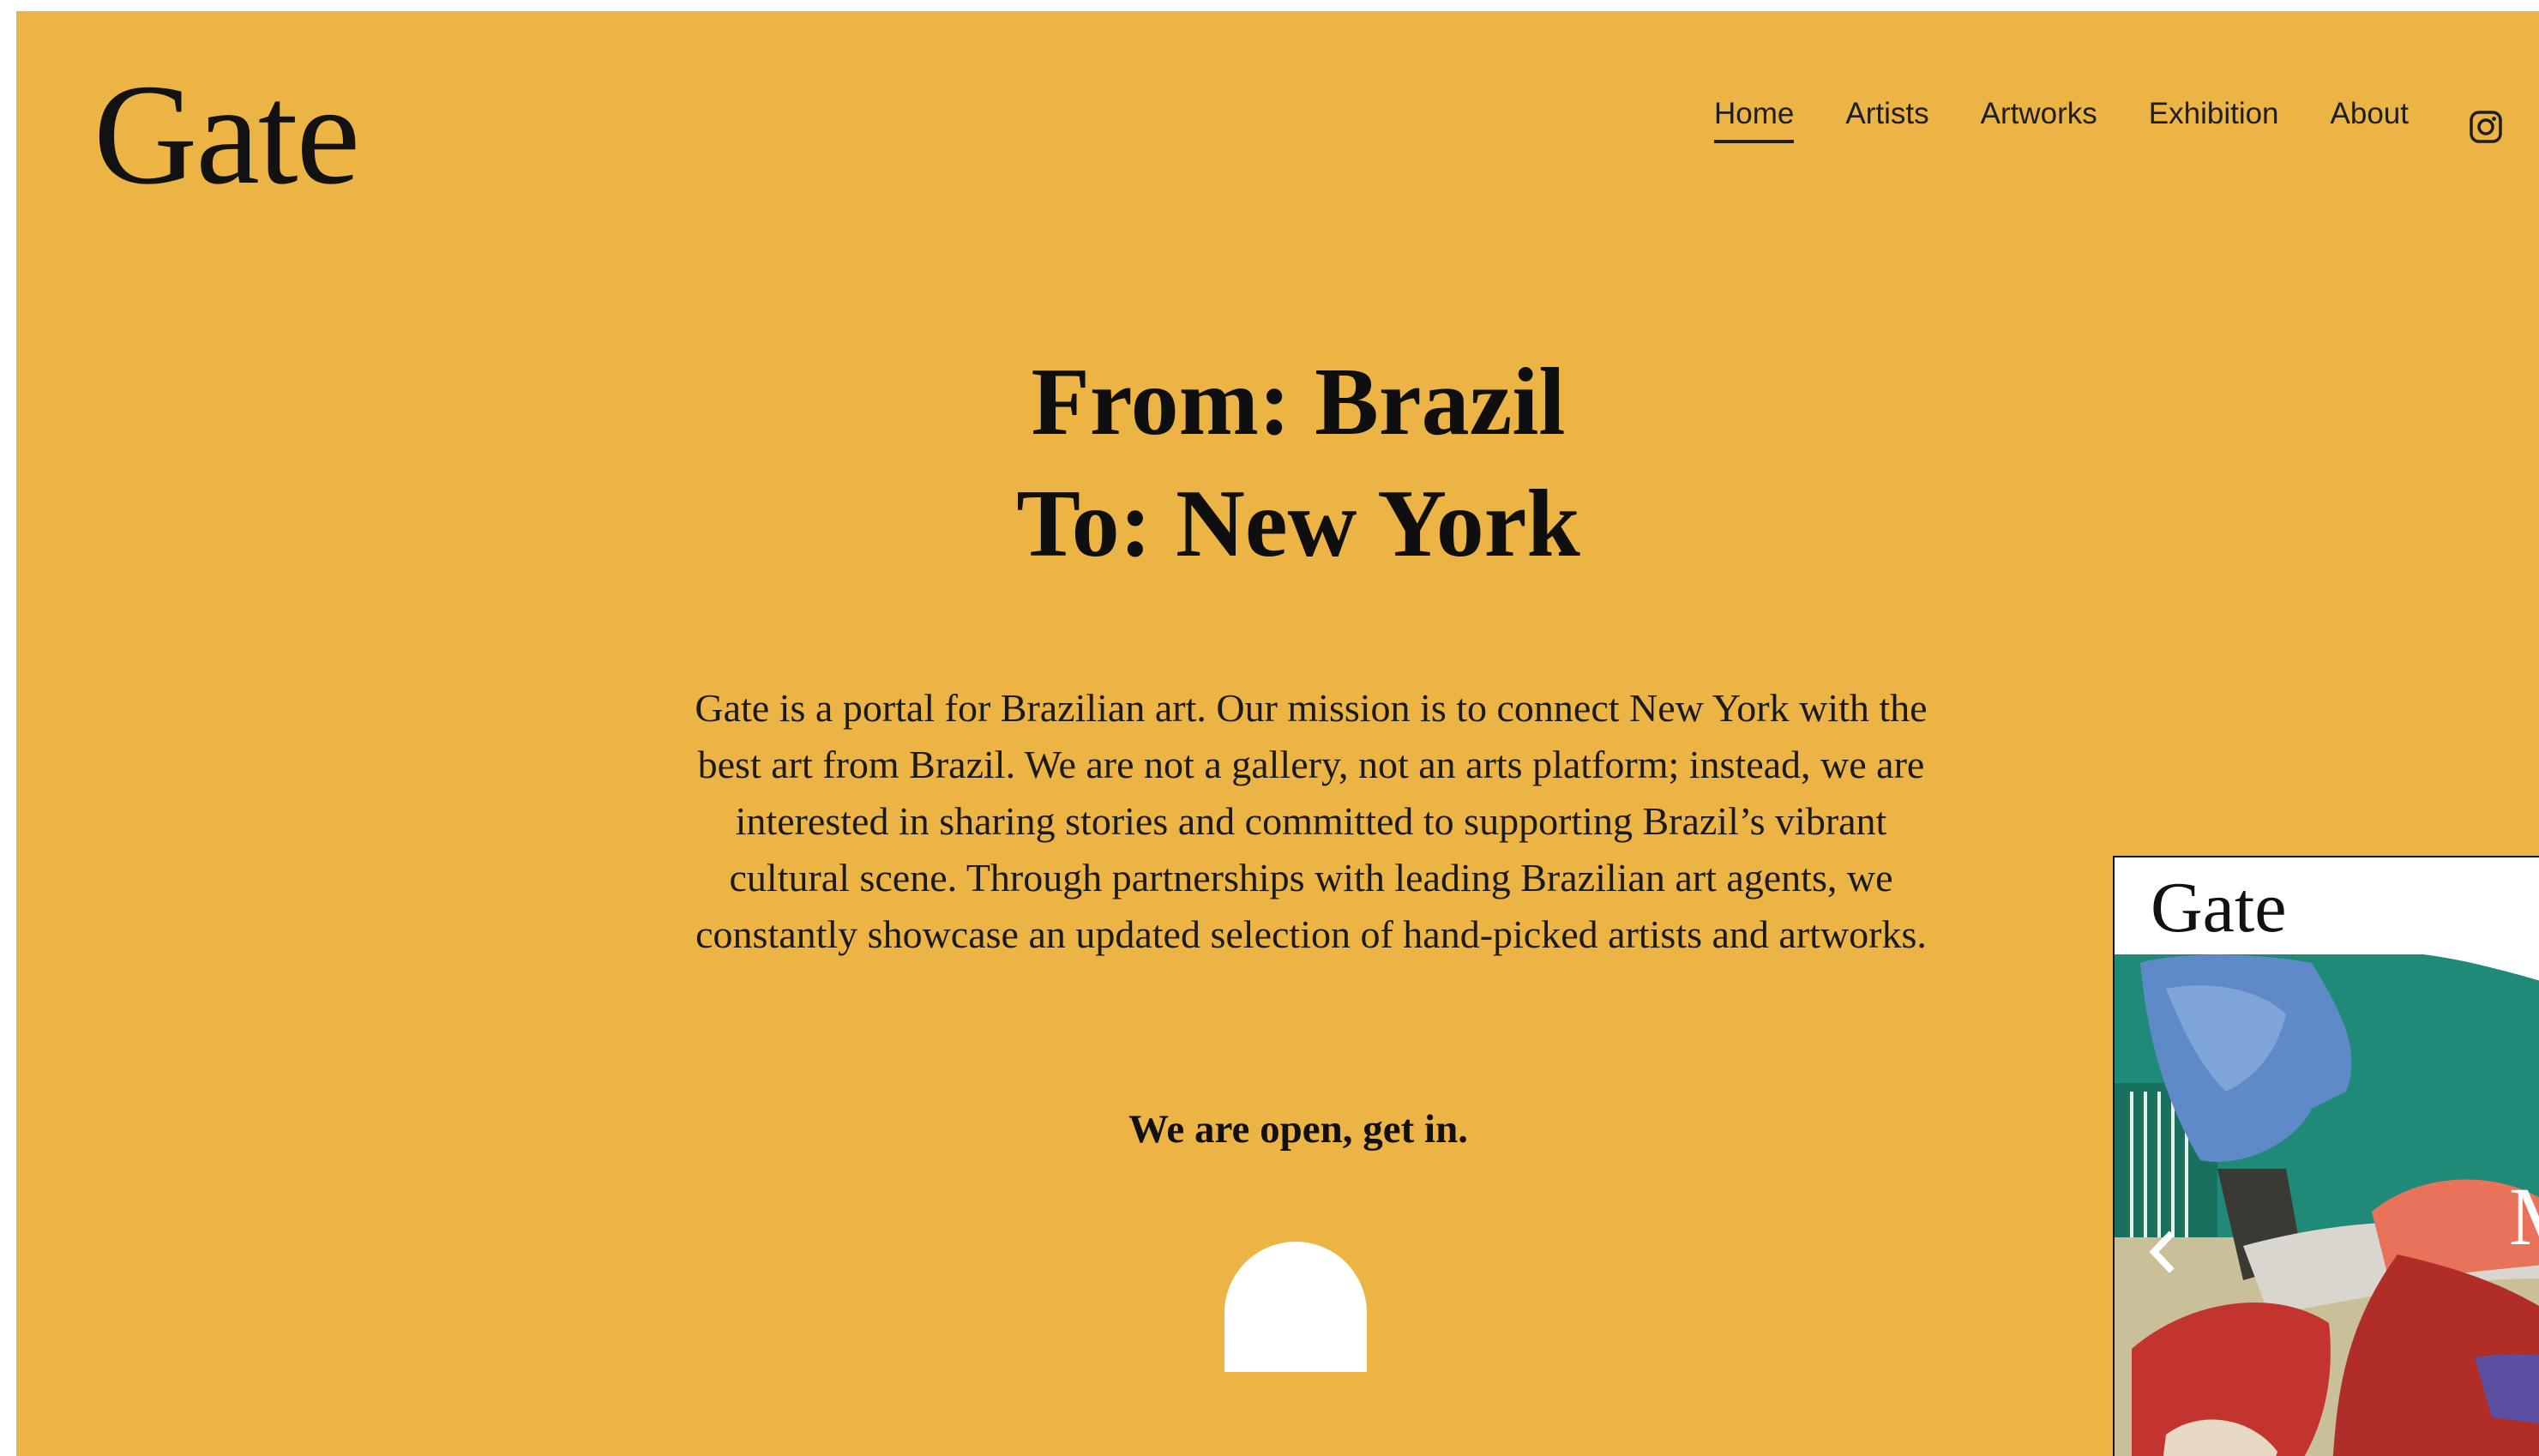  What do you see at coordinates (1298, 402) in the screenshot?
I see `hero-line-from: From: Brazil` at bounding box center [1298, 402].